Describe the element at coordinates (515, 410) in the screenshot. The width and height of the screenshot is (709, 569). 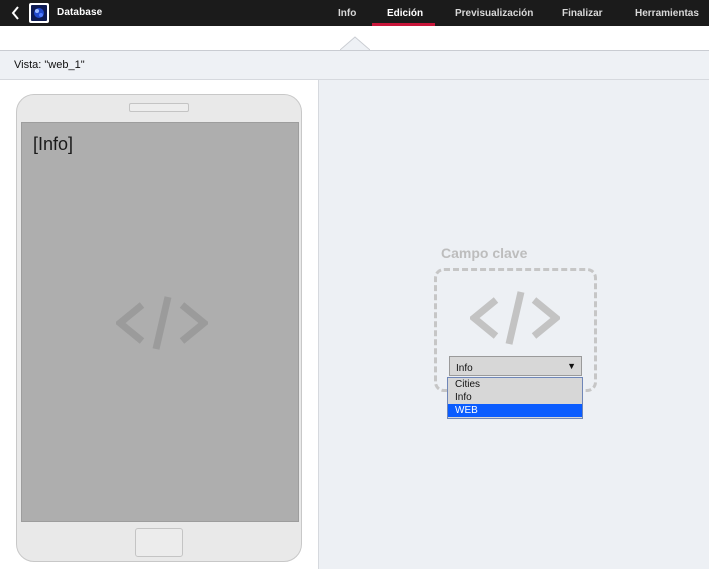
I see `option-web: WEB` at that location.